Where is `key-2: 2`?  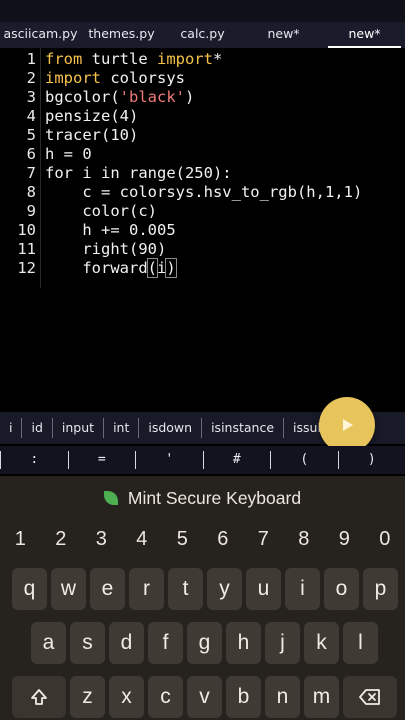 key-2: 2 is located at coordinates (61, 539).